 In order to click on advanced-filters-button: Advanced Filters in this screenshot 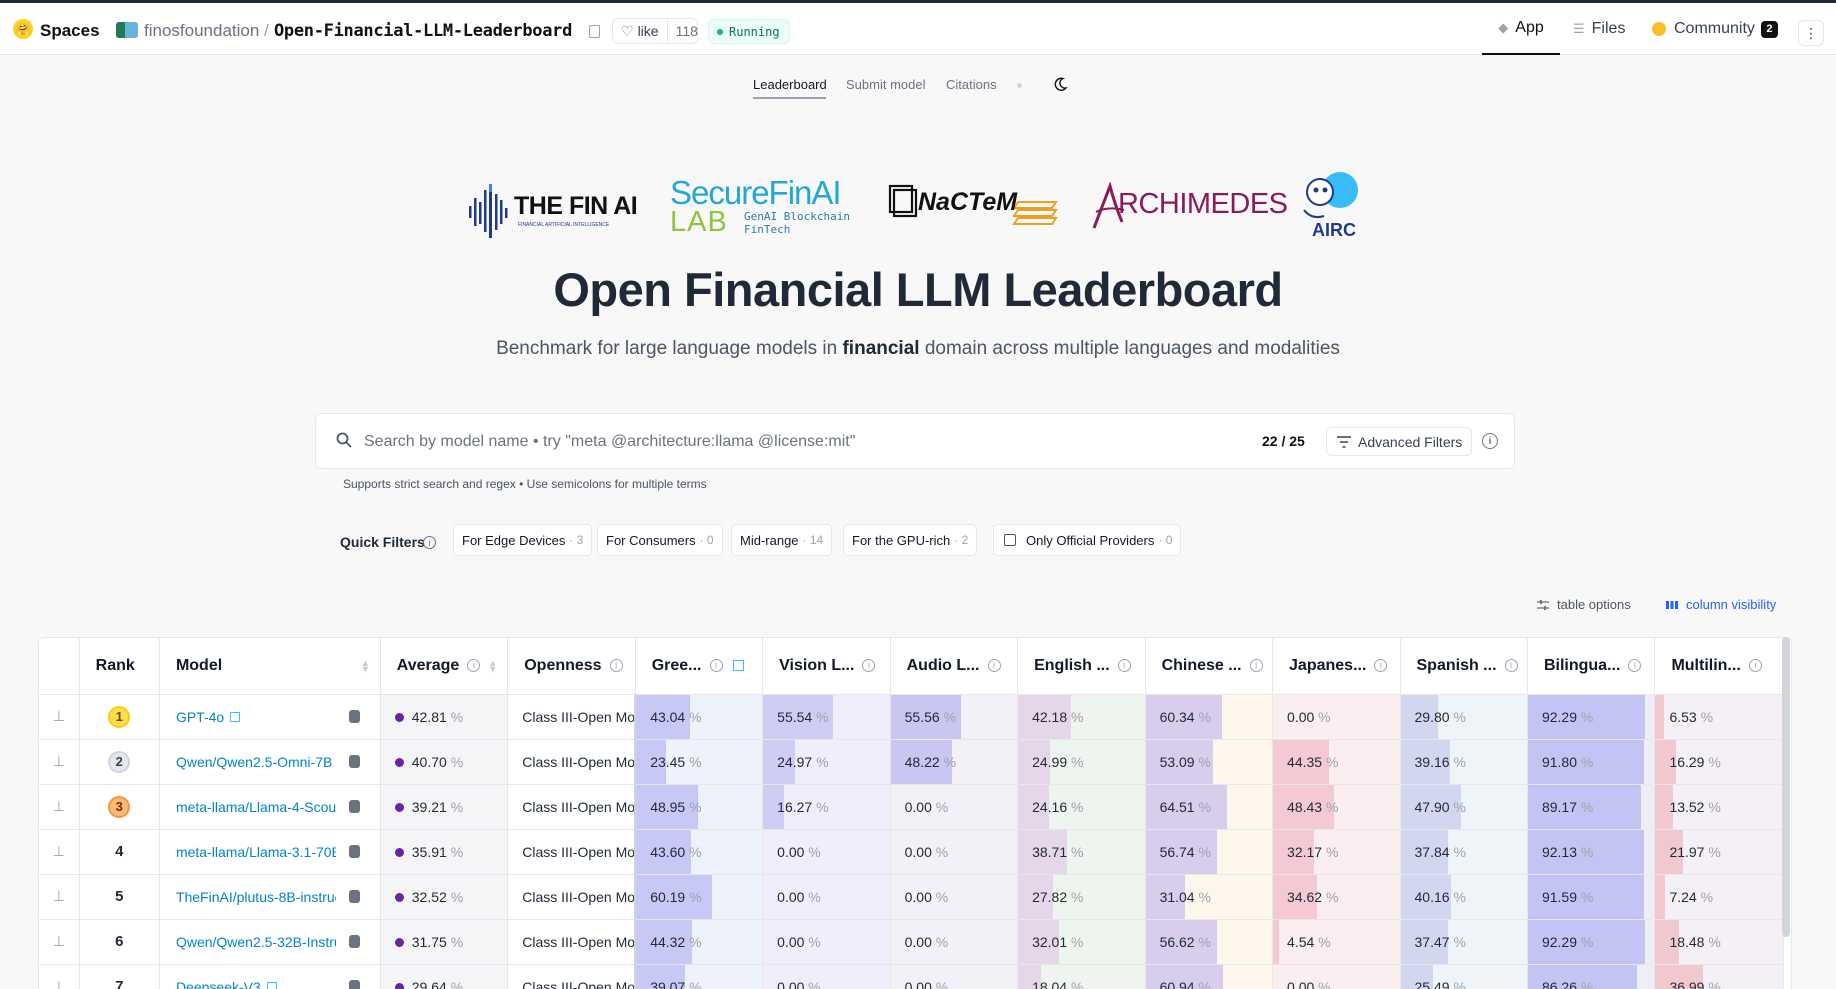, I will do `click(1399, 441)`.